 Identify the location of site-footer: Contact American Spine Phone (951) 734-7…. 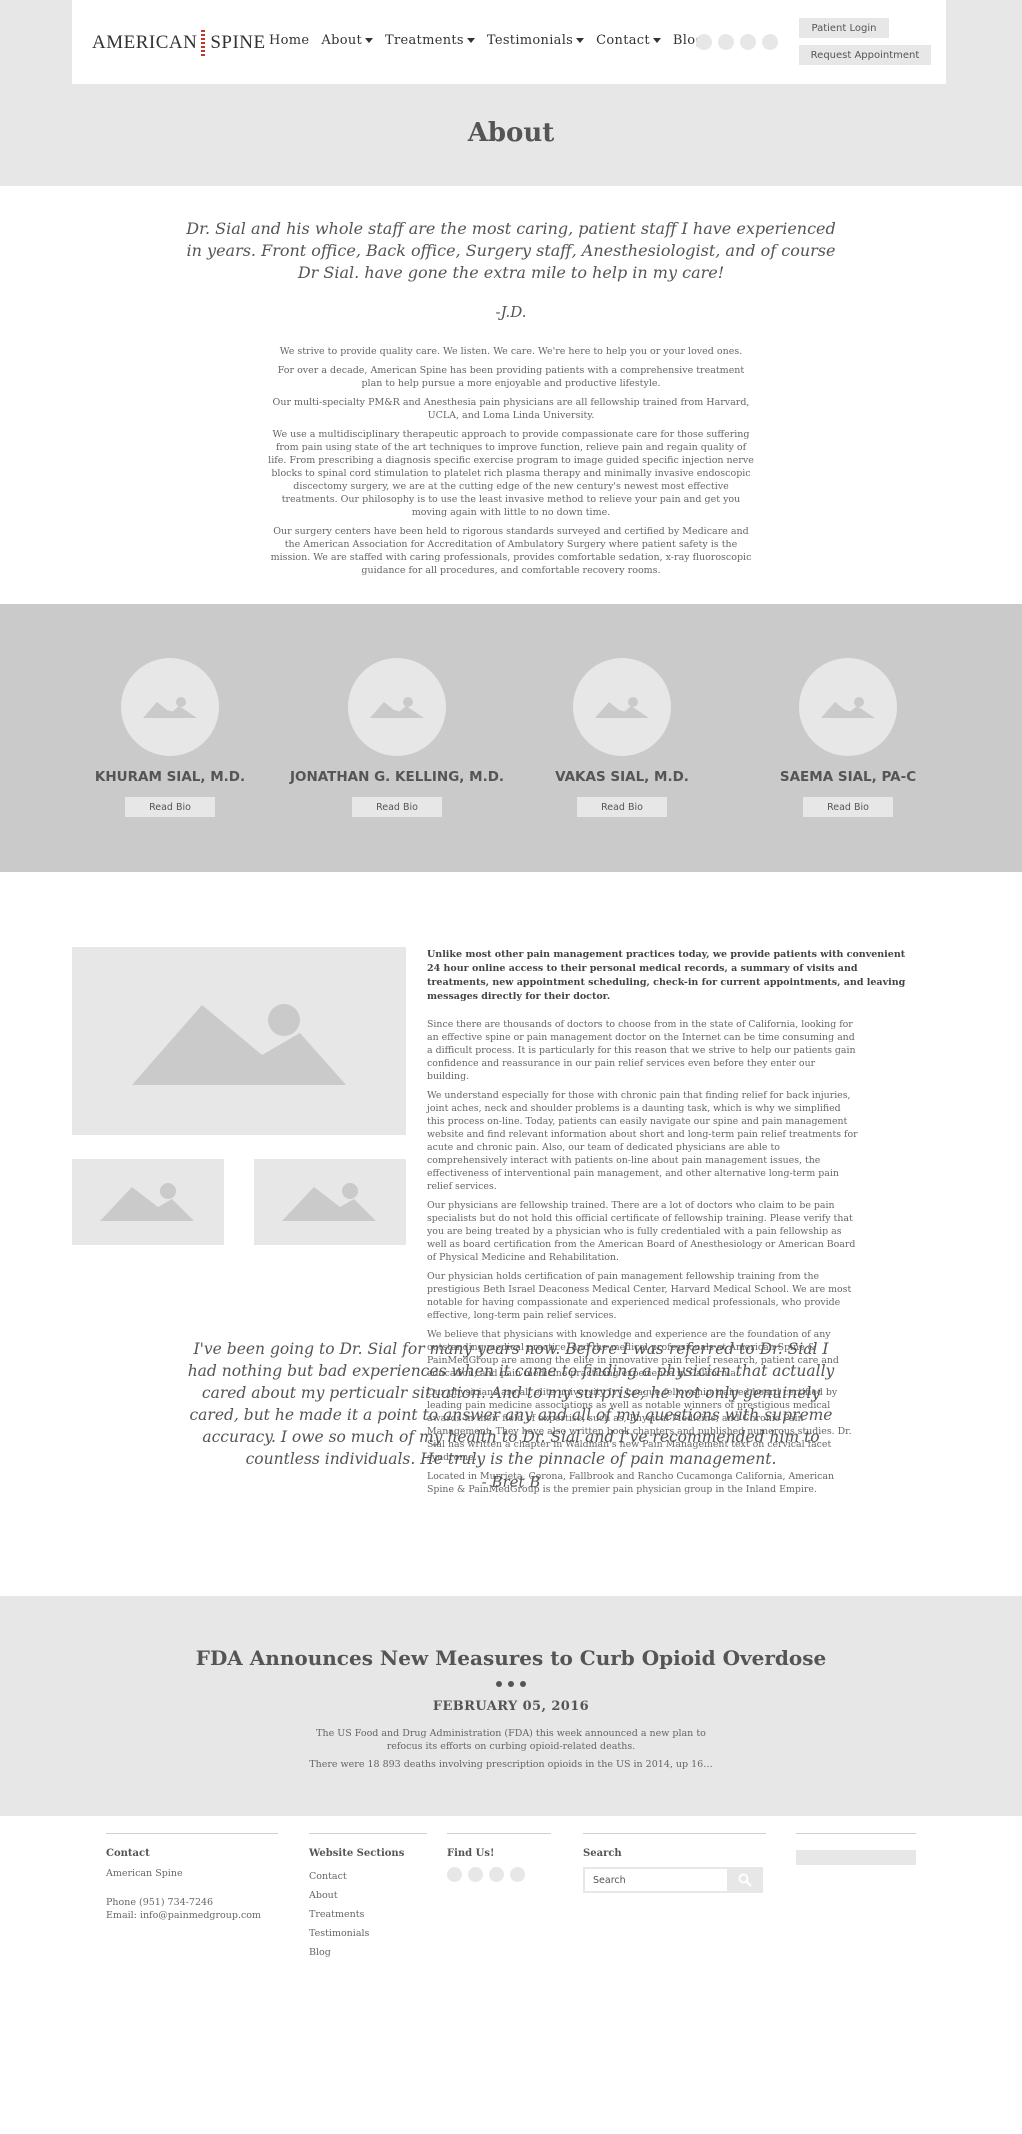
(511, 1909).